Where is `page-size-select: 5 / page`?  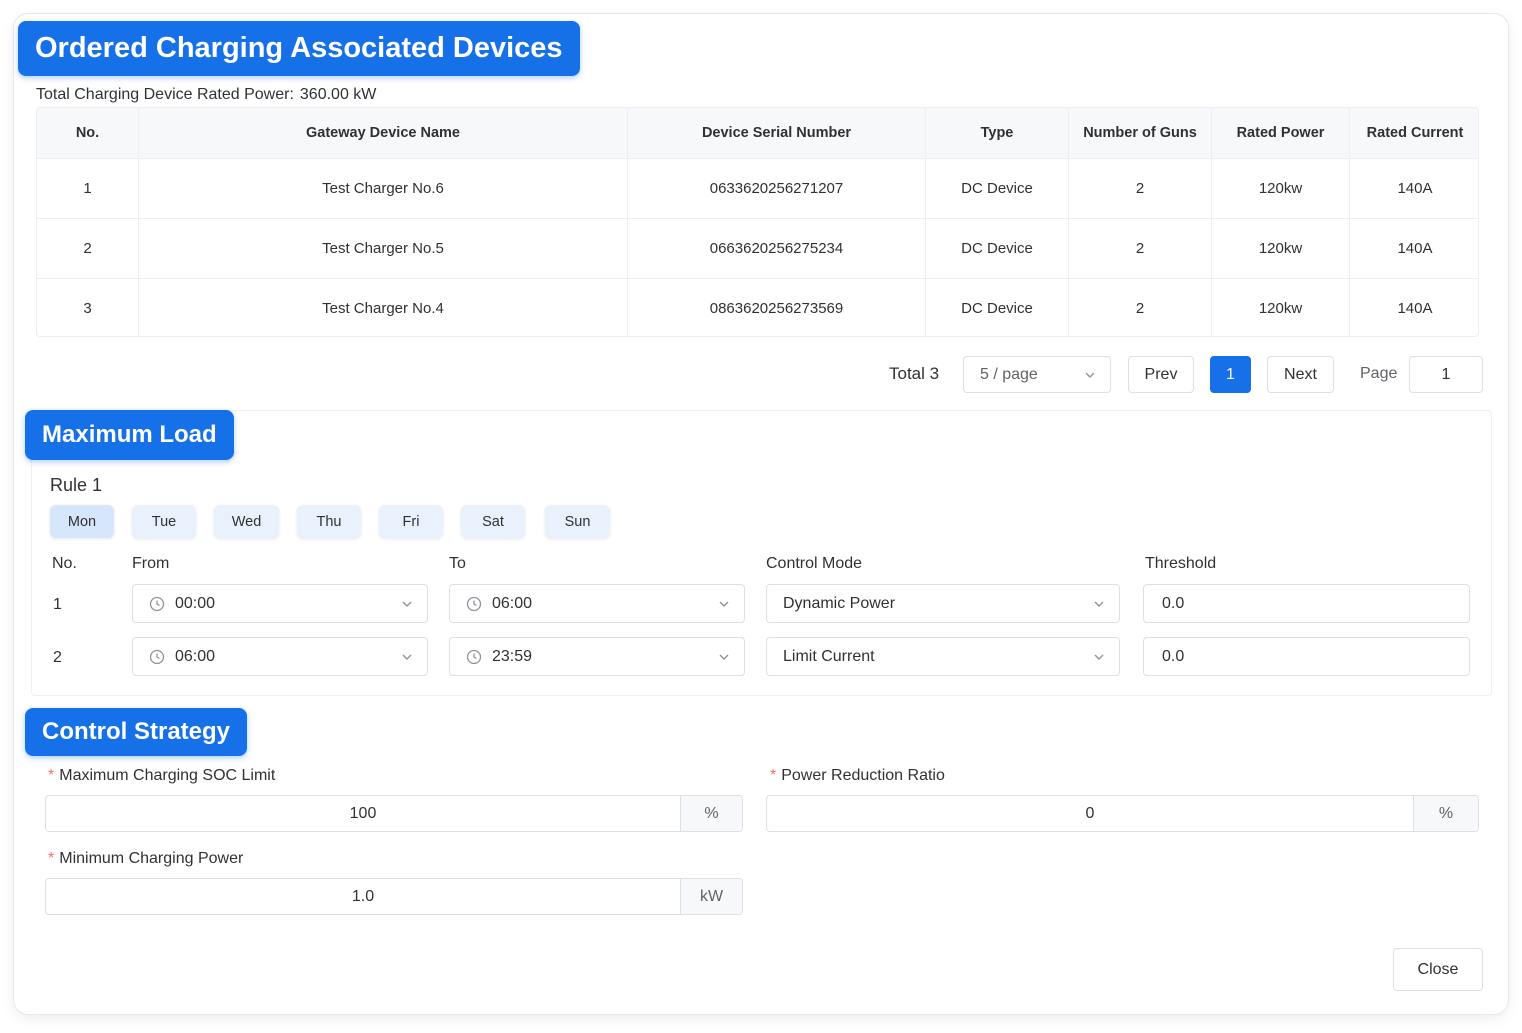 page-size-select: 5 / page is located at coordinates (1037, 374).